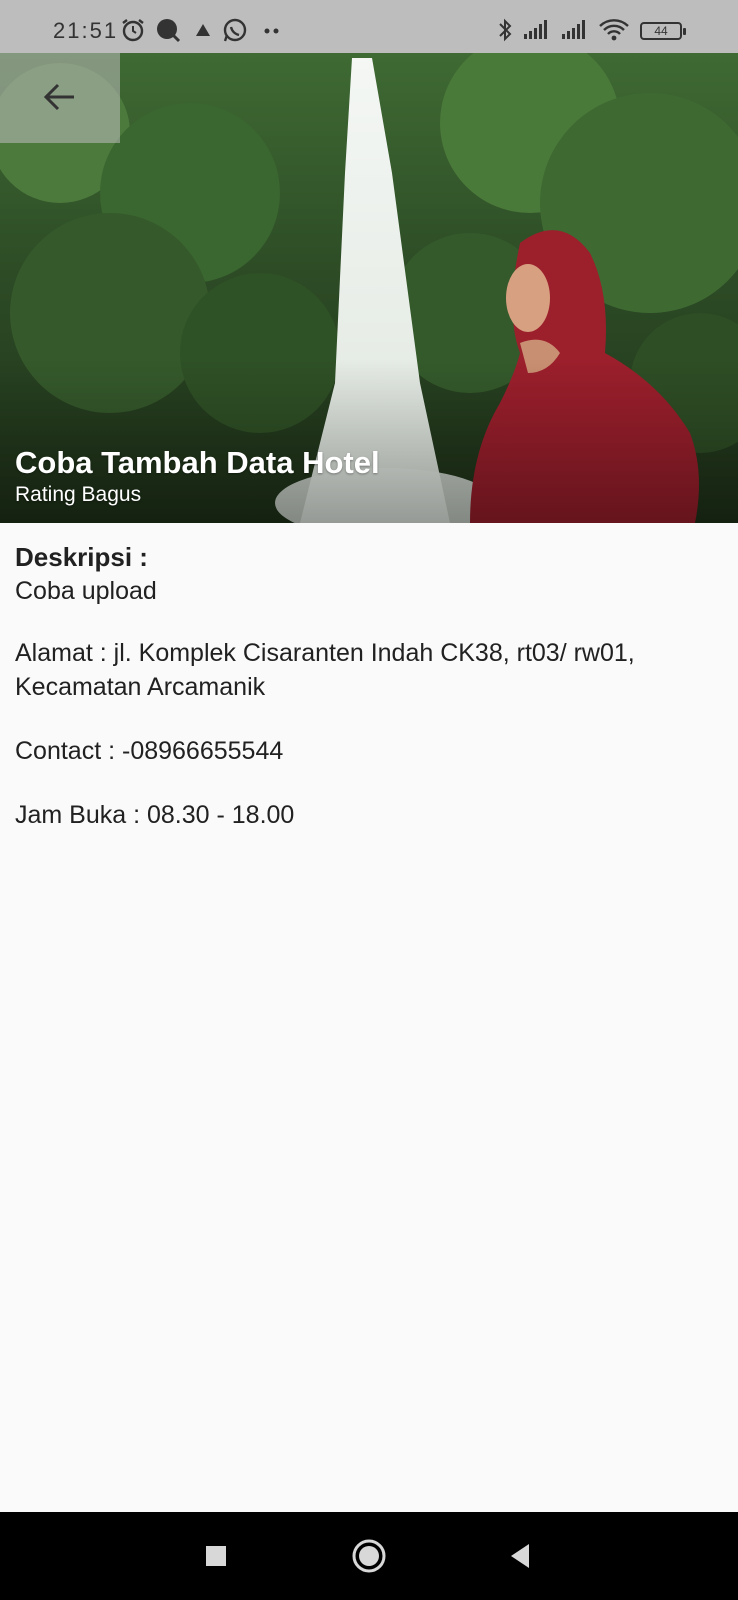 This screenshot has width=738, height=1600. What do you see at coordinates (369, 26) in the screenshot?
I see `status-bar: 21:51 44` at bounding box center [369, 26].